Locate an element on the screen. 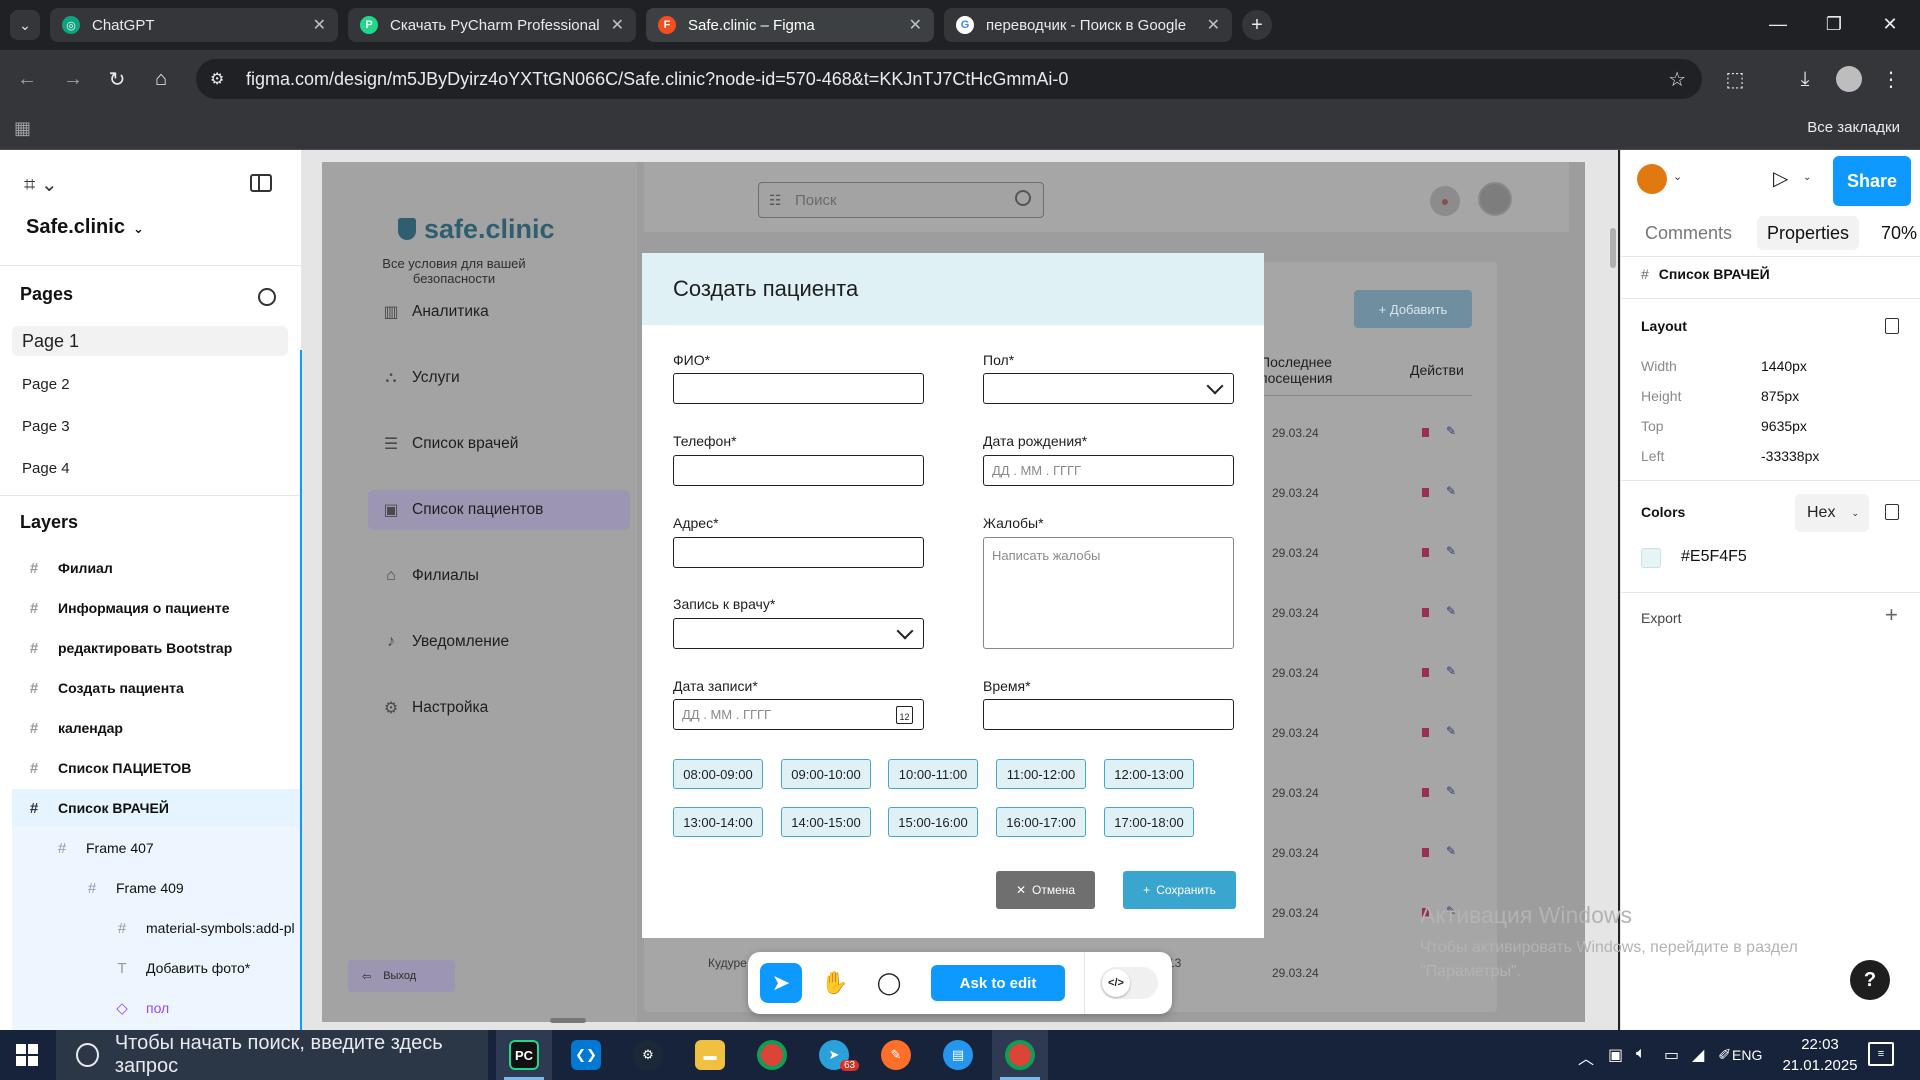 This screenshot has width=1920, height=1080. all-bookmarks-link: Все закладки is located at coordinates (1853, 127).